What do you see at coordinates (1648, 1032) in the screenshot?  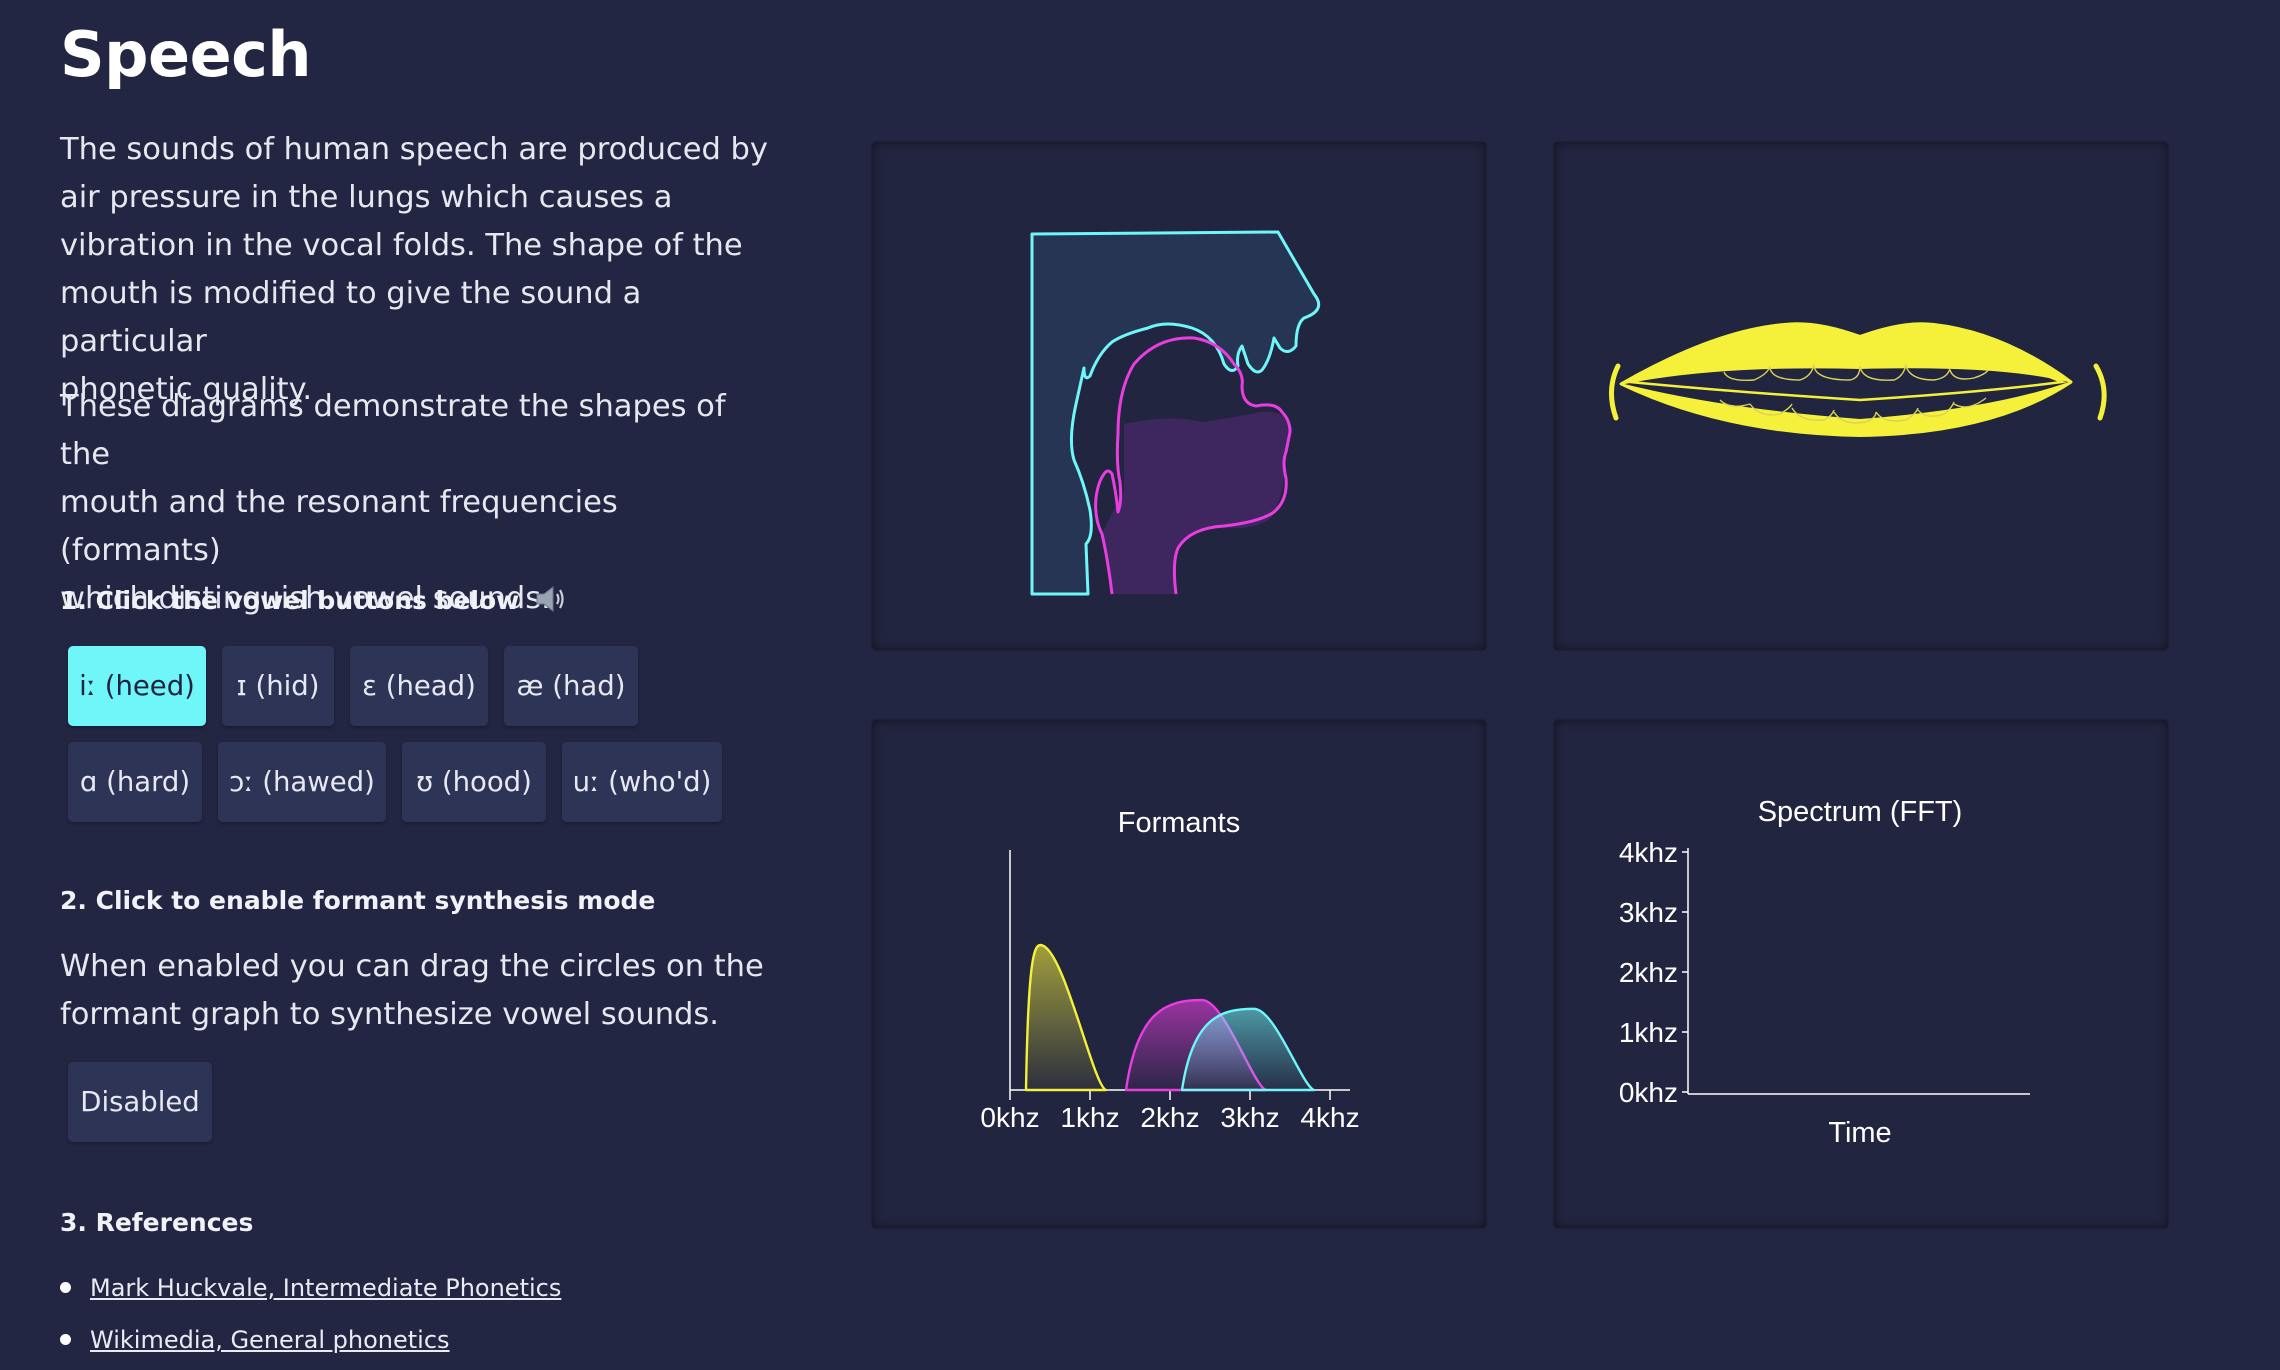 I see `spectrum-y-tick-label: 1khz` at bounding box center [1648, 1032].